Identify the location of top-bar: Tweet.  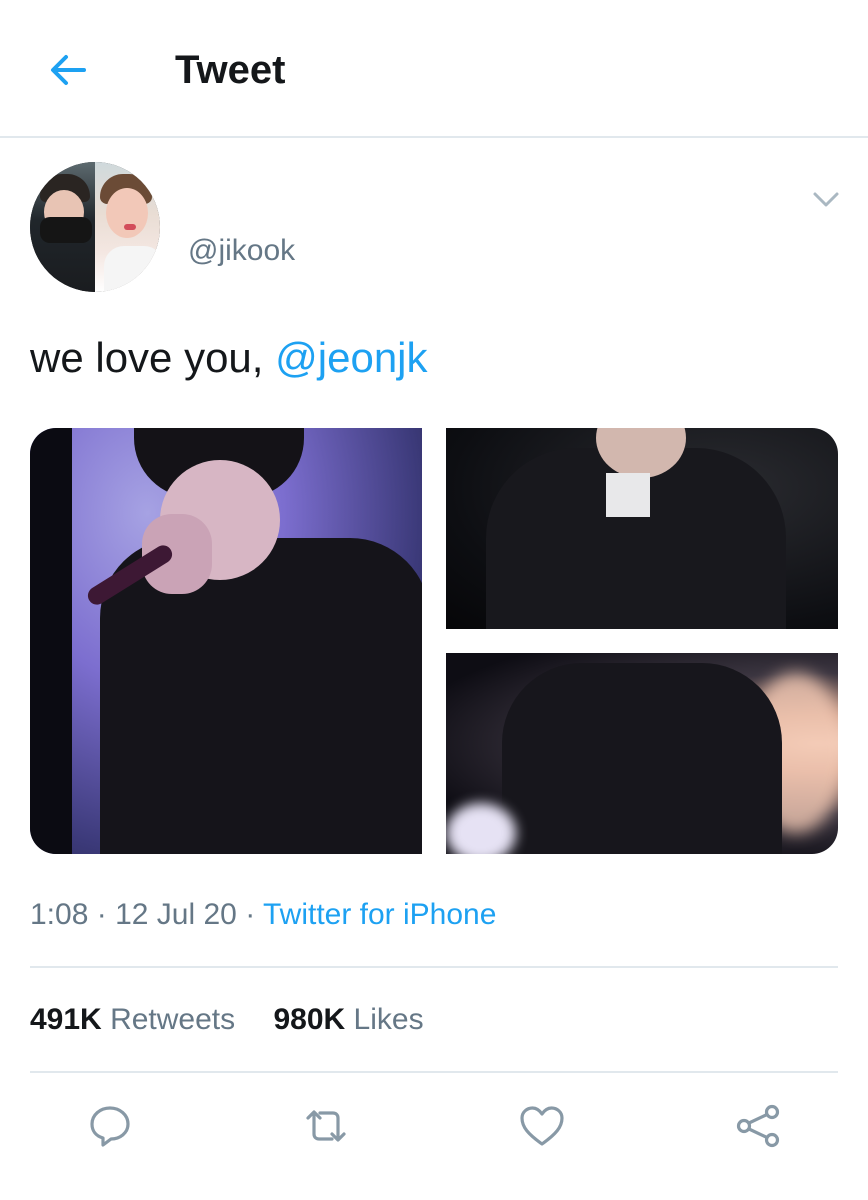
(434, 69).